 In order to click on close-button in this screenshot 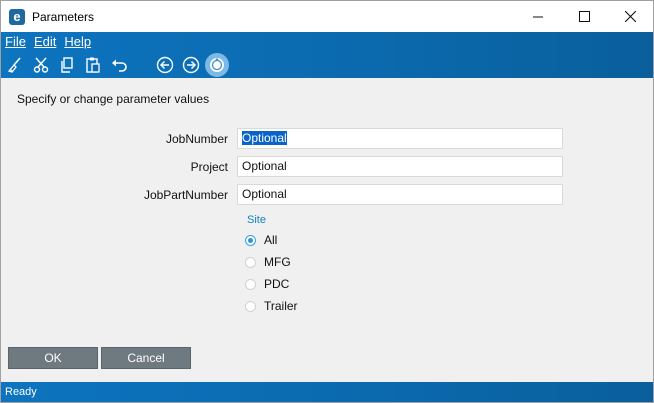, I will do `click(630, 16)`.